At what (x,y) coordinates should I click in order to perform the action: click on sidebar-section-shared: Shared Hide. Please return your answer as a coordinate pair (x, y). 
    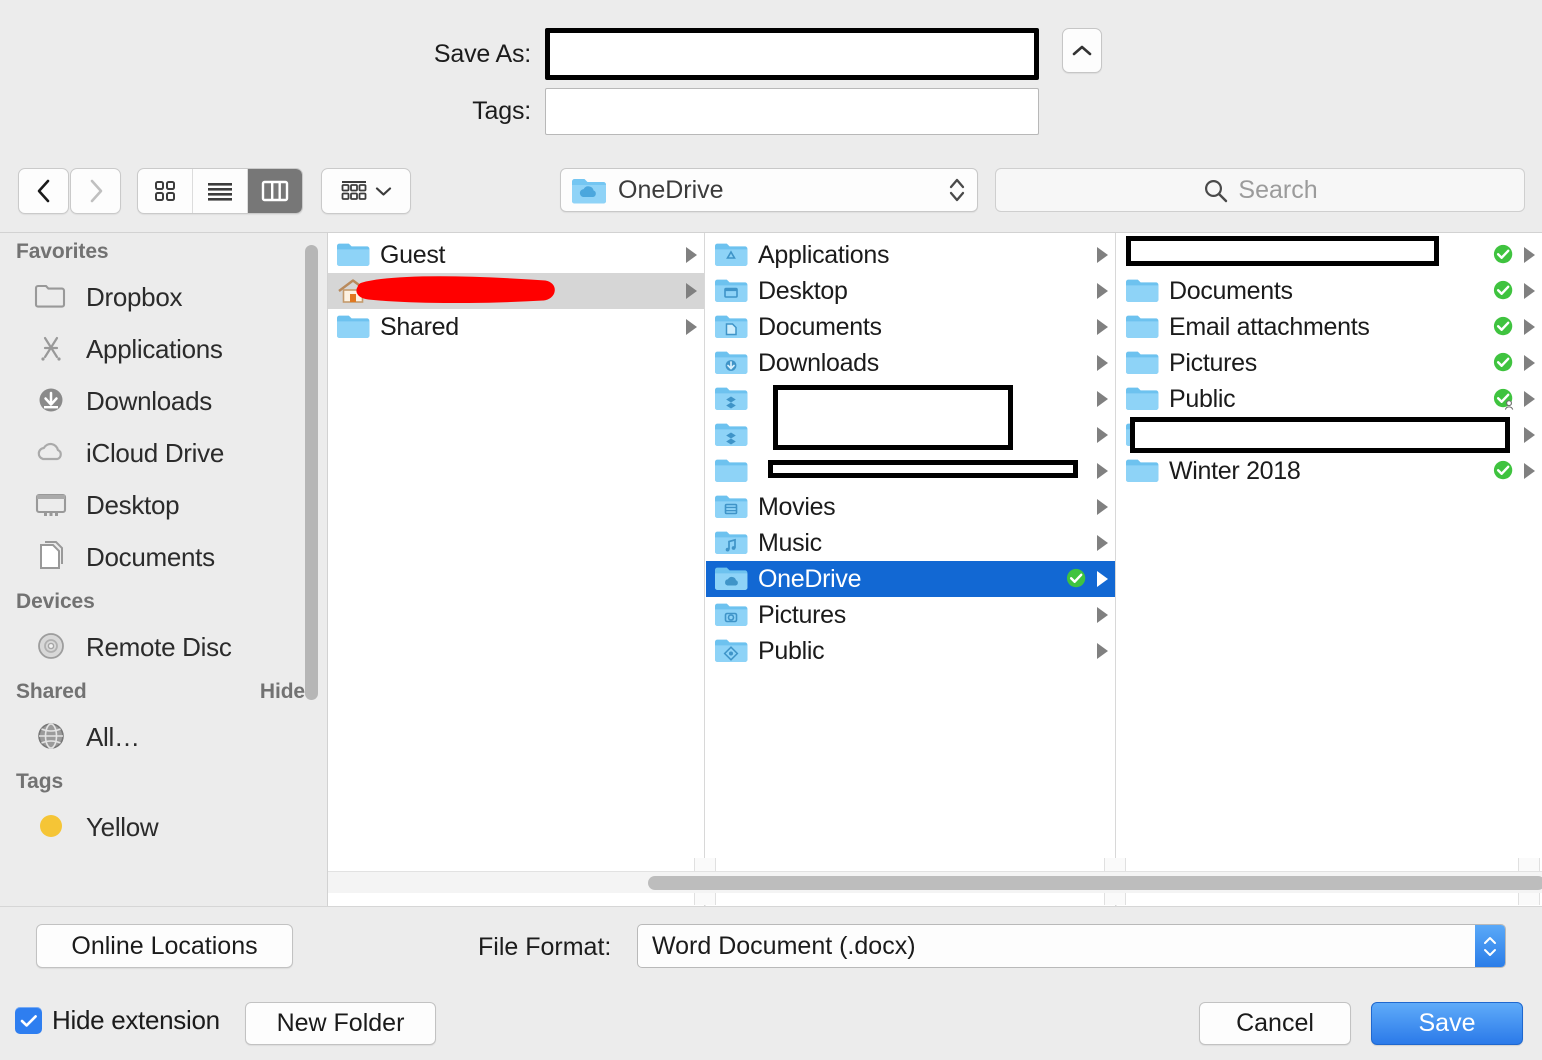
    Looking at the image, I should click on (163, 692).